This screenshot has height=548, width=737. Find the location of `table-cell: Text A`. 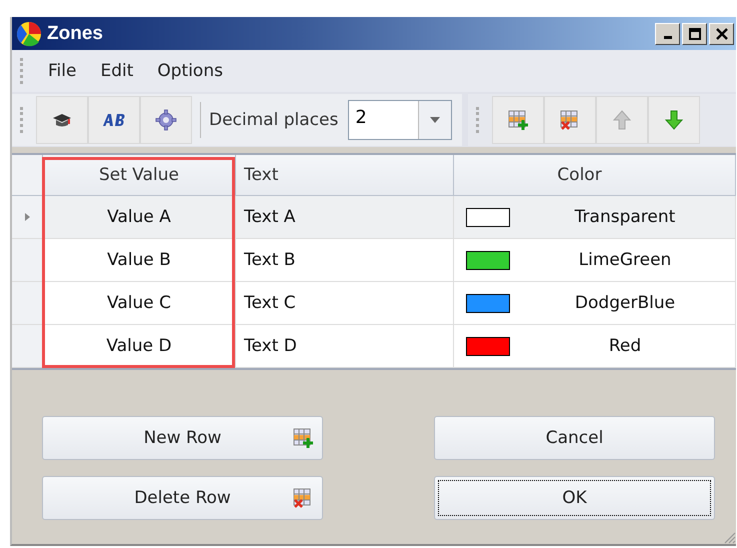

table-cell: Text A is located at coordinates (345, 217).